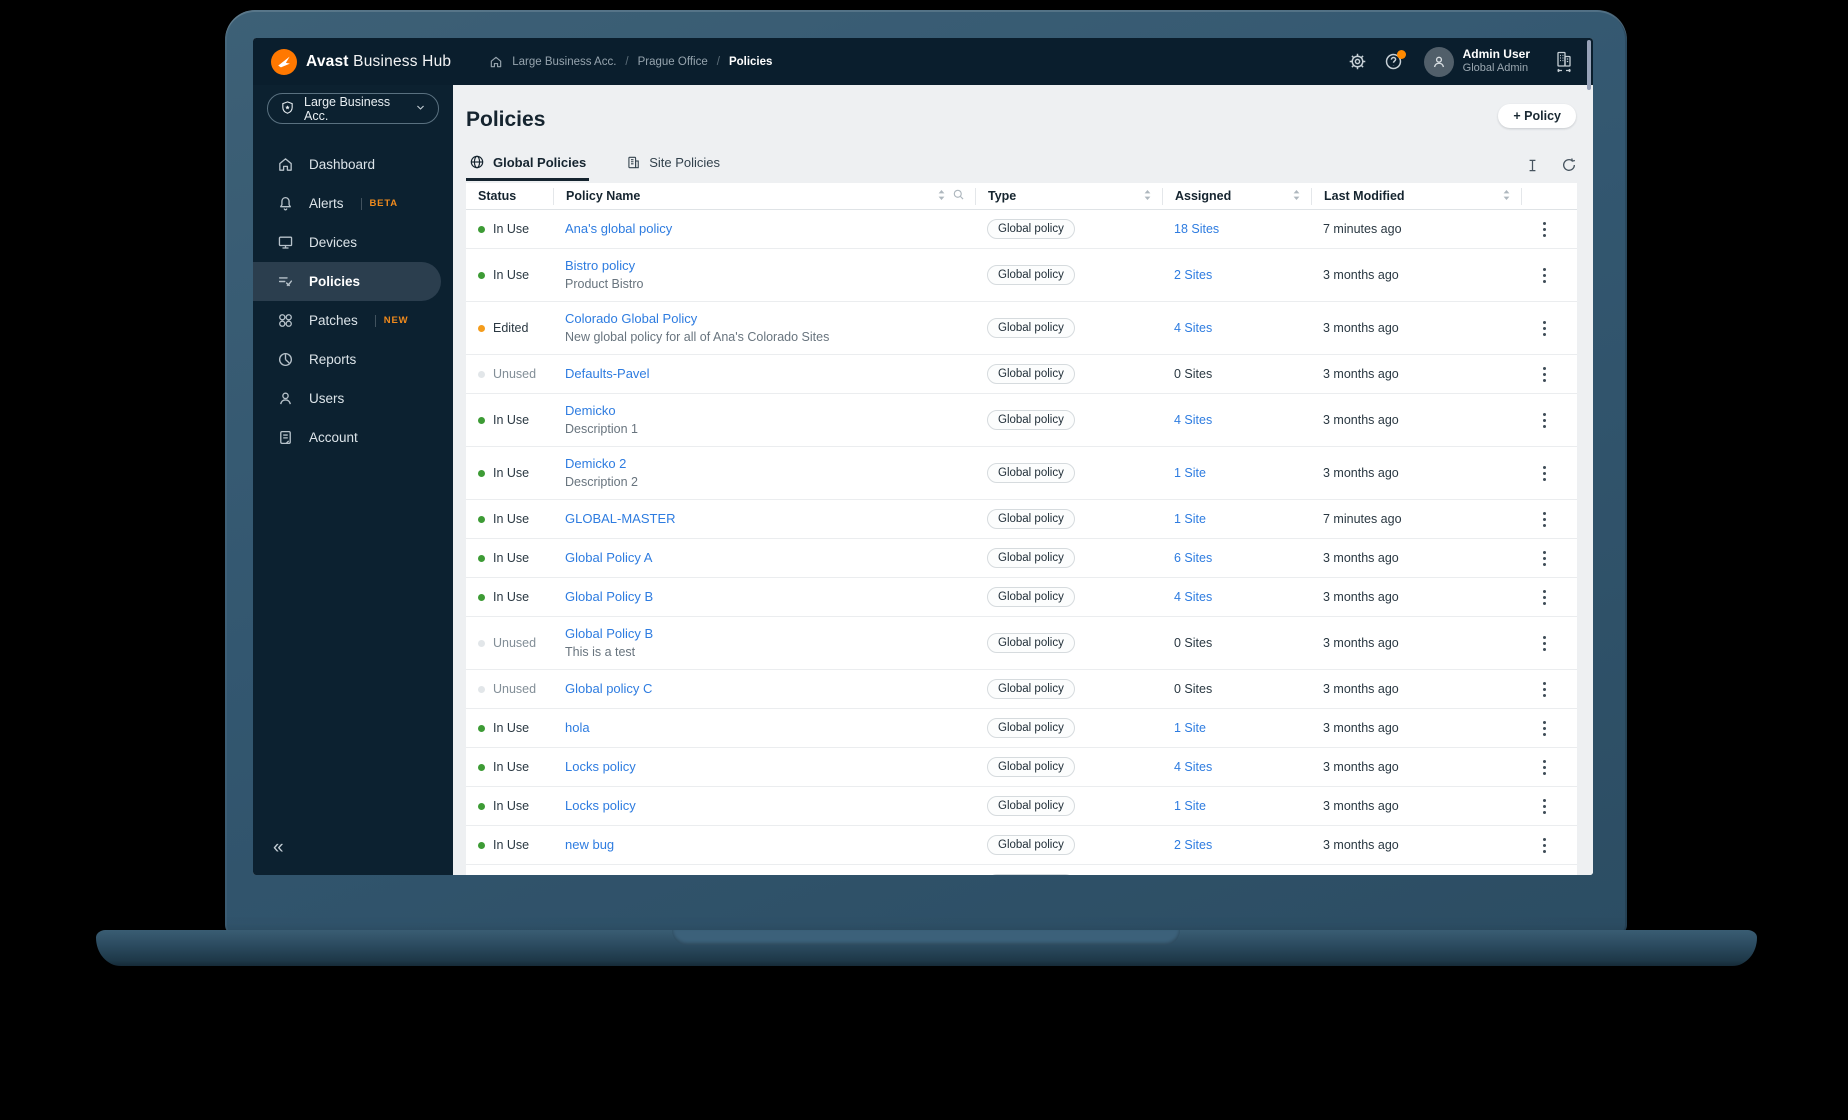 This screenshot has width=1848, height=1120. I want to click on add-policy-button: + Policy, so click(1537, 116).